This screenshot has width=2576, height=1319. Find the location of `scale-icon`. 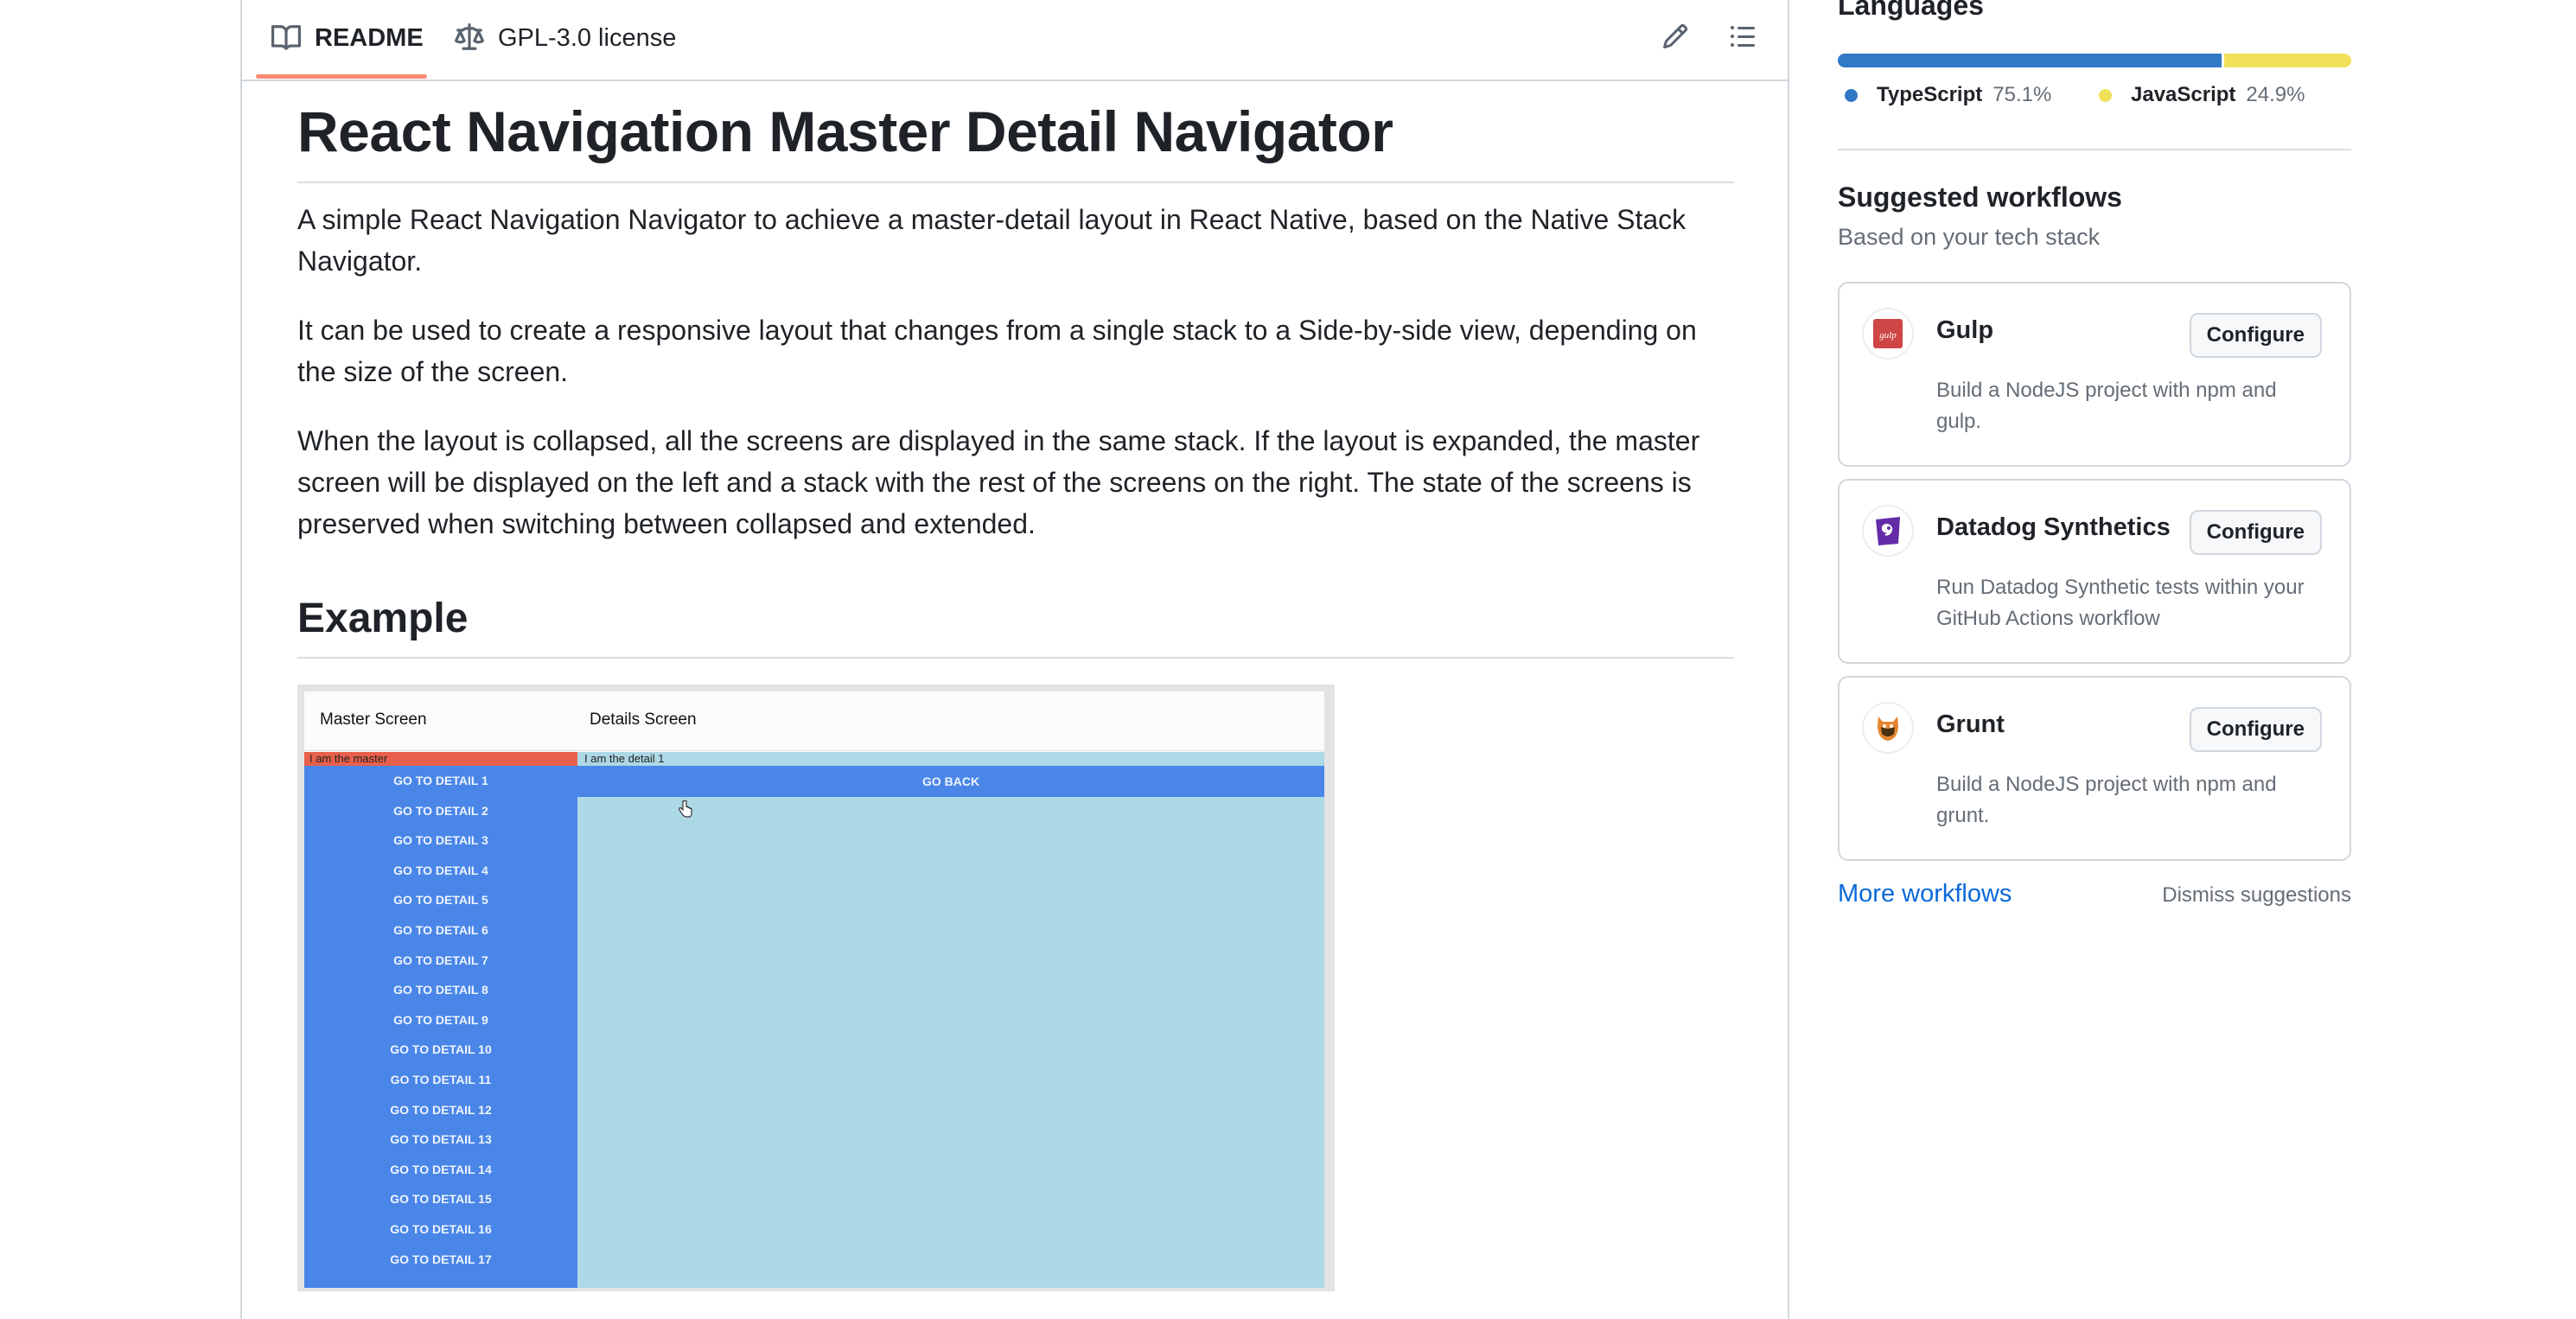

scale-icon is located at coordinates (469, 38).